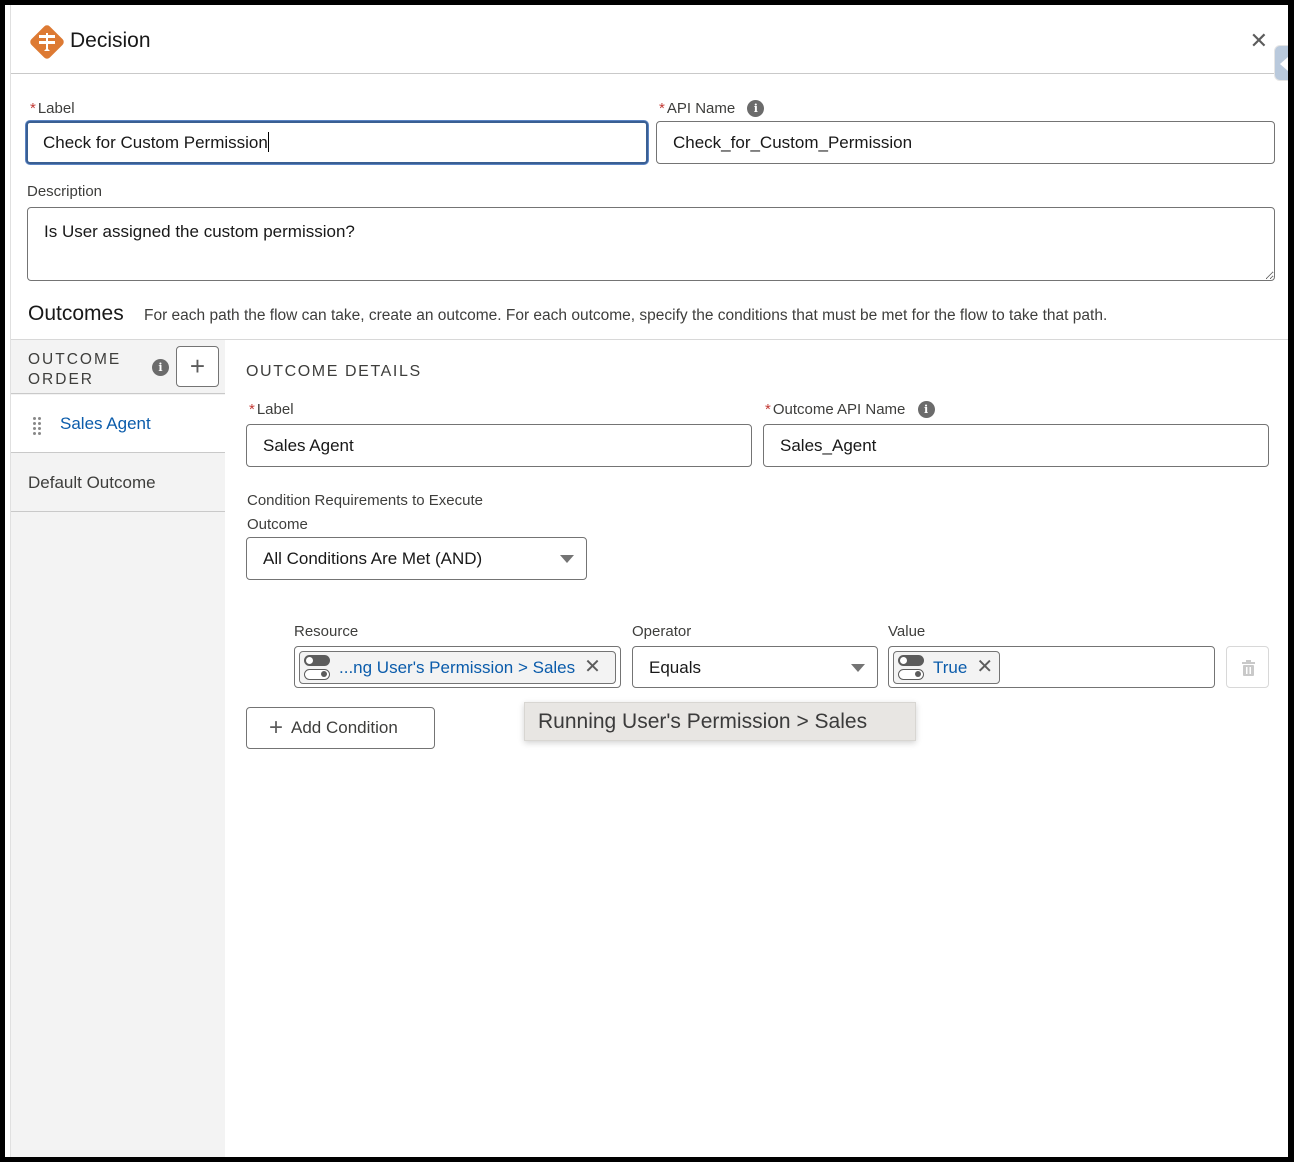  I want to click on api-name-field-label: * API Name i, so click(712, 108).